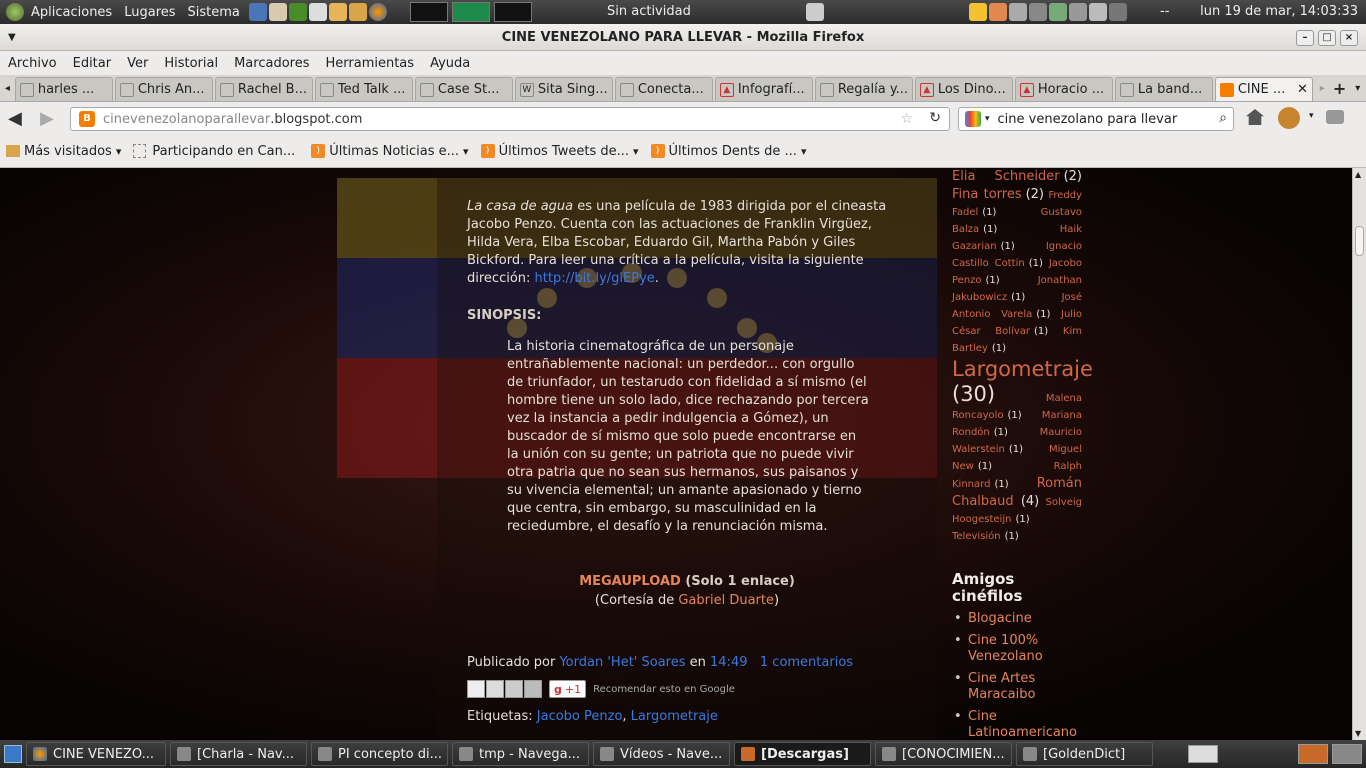 The image size is (1366, 768). What do you see at coordinates (580, 716) in the screenshot?
I see `tag-jacobo-penzo: Jacobo Penzo` at bounding box center [580, 716].